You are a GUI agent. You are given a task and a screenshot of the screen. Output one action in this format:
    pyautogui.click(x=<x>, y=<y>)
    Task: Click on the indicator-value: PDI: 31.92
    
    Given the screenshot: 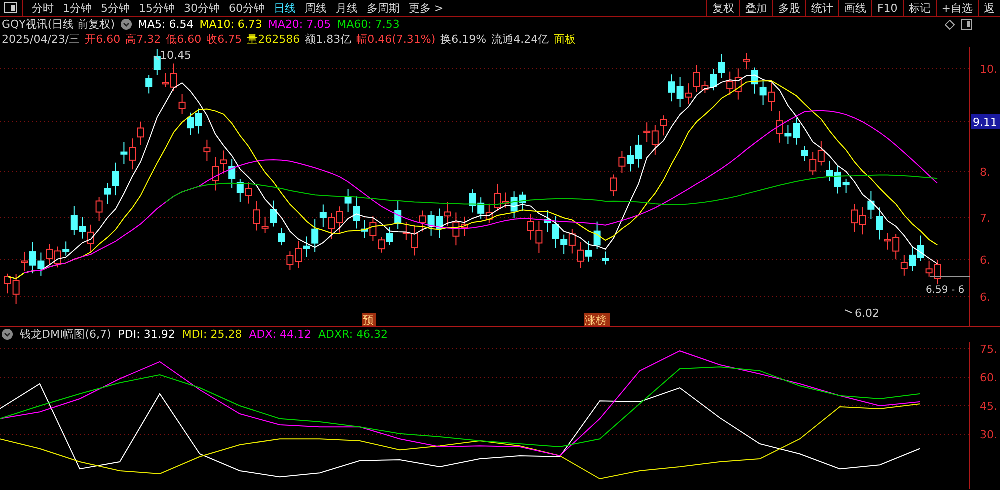 What is the action you would take?
    pyautogui.click(x=147, y=334)
    